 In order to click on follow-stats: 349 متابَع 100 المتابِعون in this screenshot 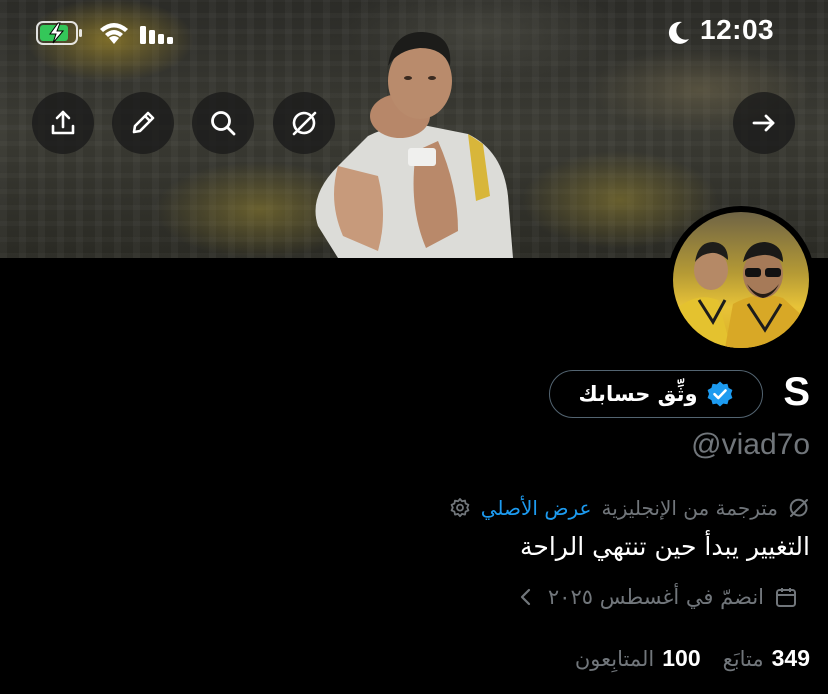, I will do `click(692, 658)`.